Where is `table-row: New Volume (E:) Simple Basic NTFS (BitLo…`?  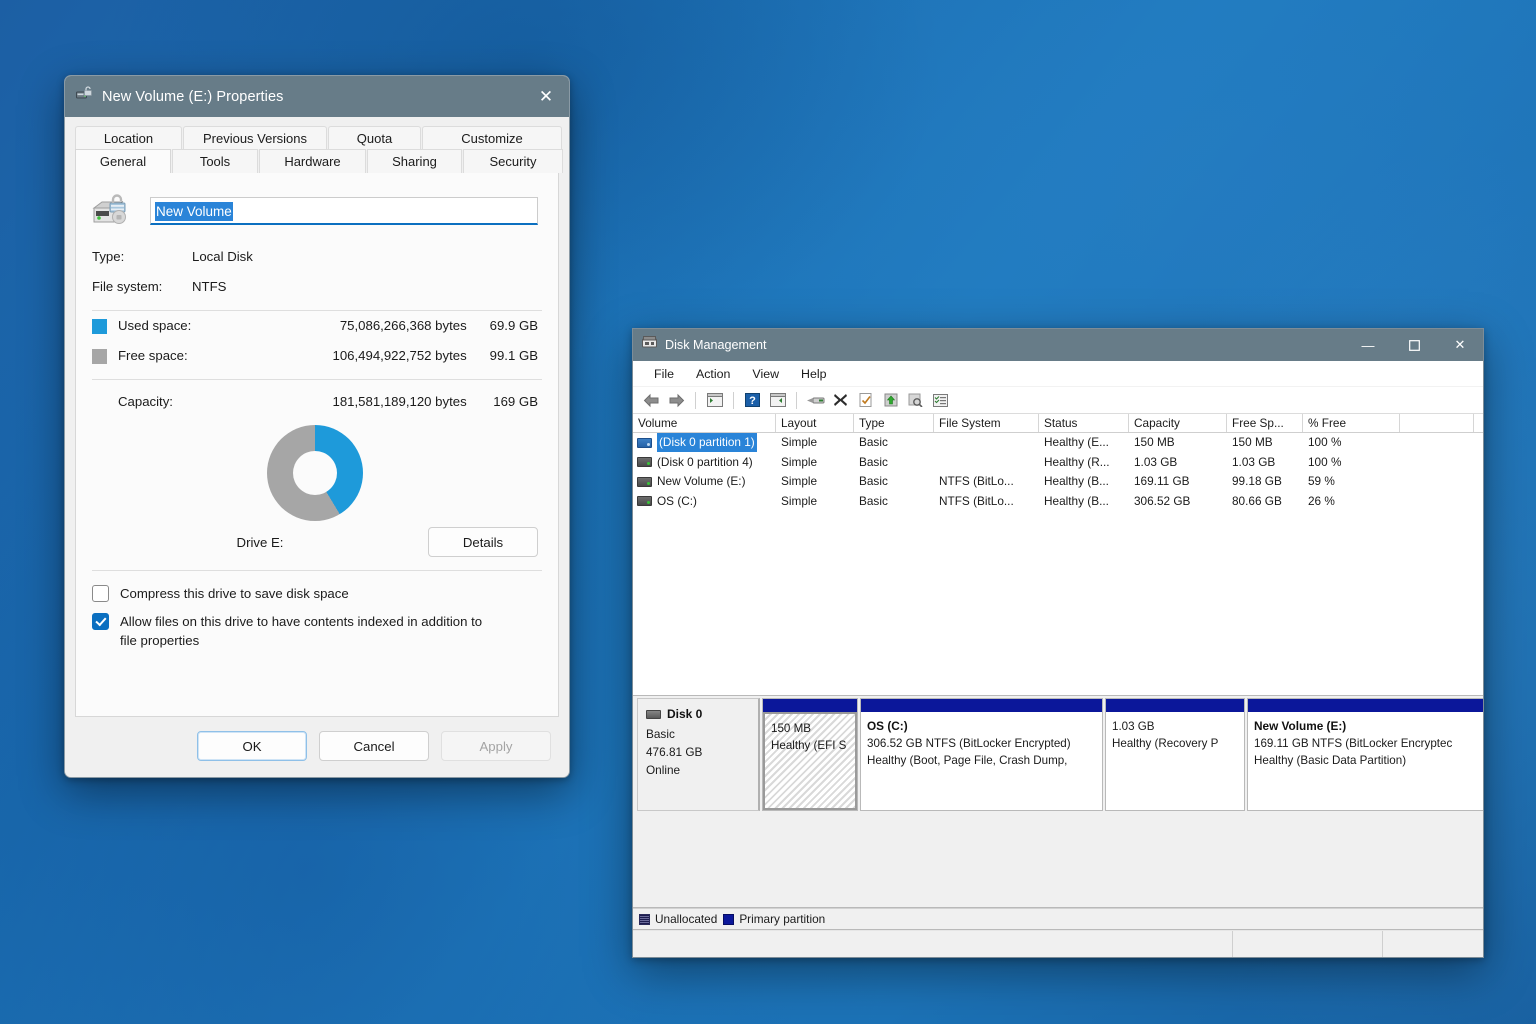
table-row: New Volume (E:) Simple Basic NTFS (BitLo… is located at coordinates (1058, 482).